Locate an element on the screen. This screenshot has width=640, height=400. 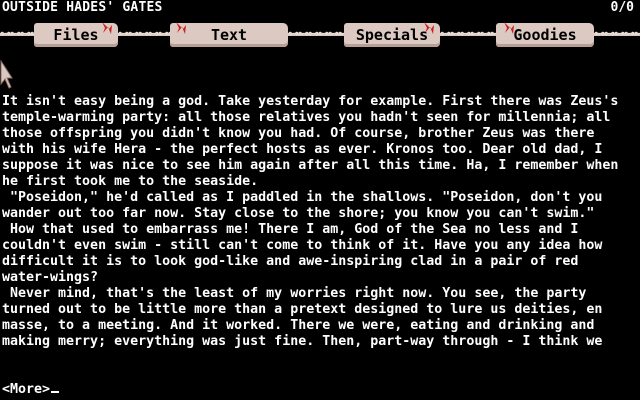
more-prompt: <More> is located at coordinates (31, 390).